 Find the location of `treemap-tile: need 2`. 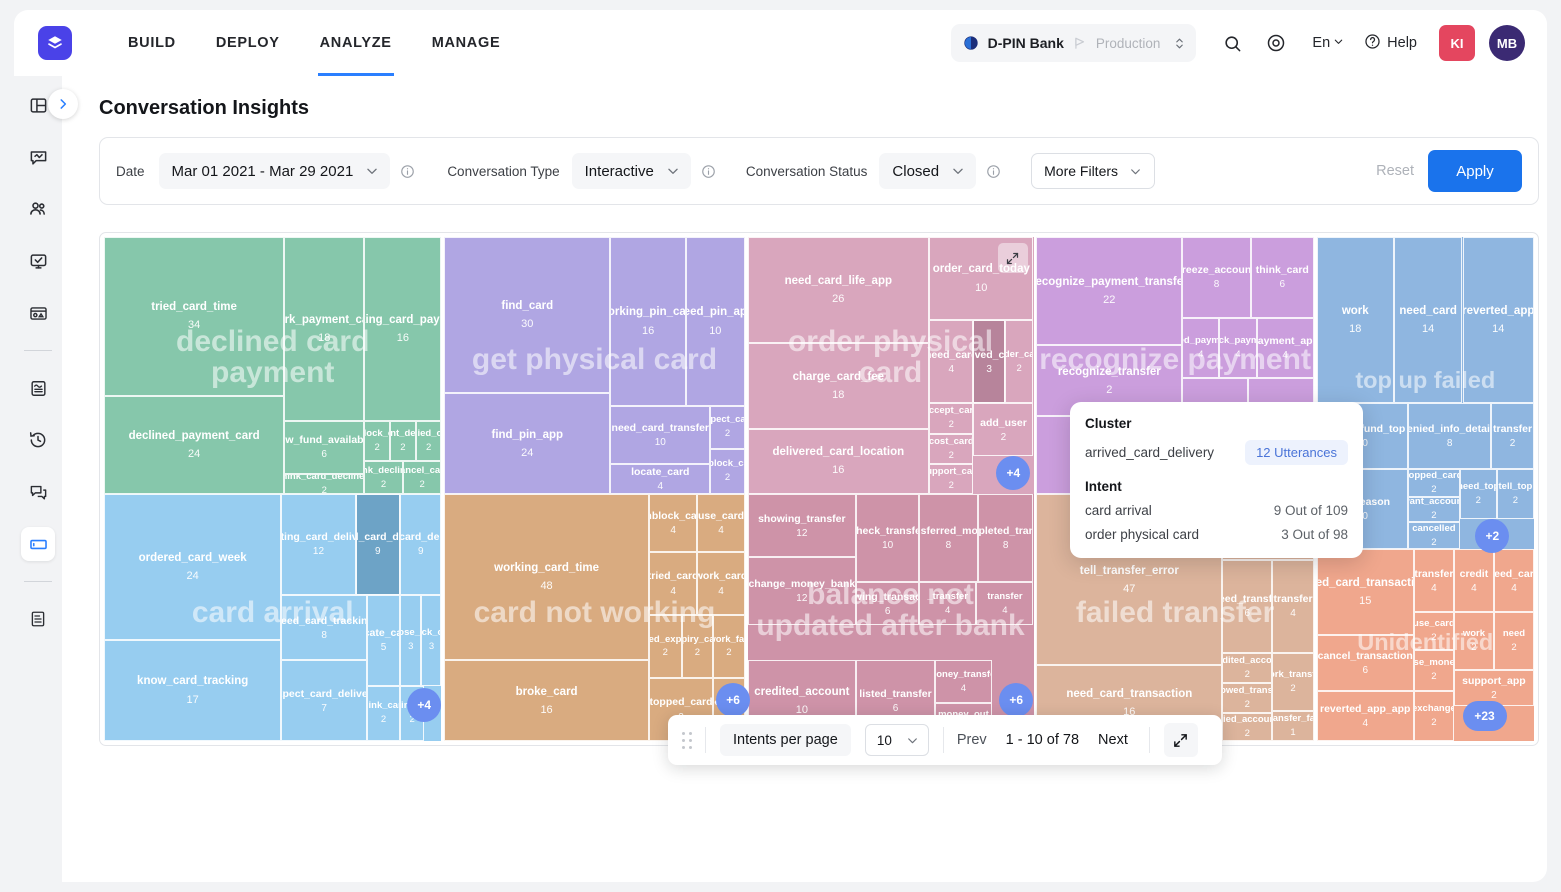

treemap-tile: need 2 is located at coordinates (1513, 641).